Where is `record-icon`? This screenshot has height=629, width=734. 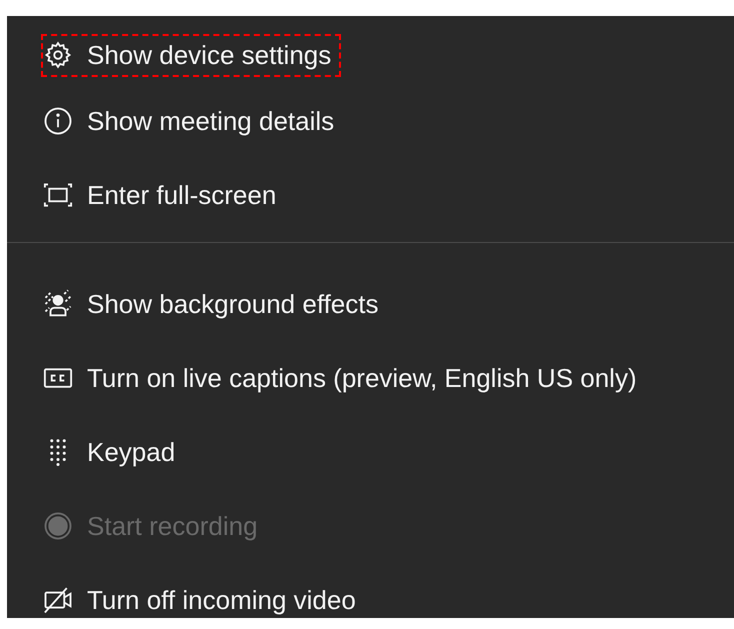 record-icon is located at coordinates (58, 526).